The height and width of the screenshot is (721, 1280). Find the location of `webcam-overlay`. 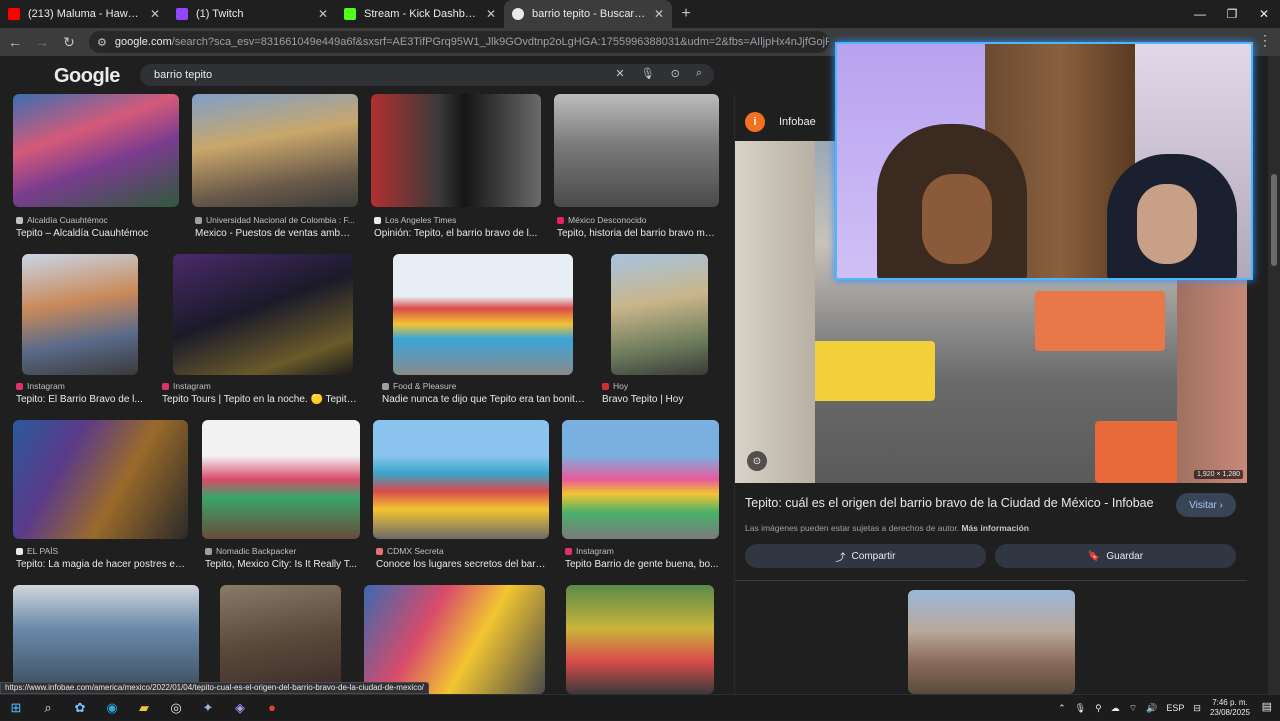

webcam-overlay is located at coordinates (1044, 161).